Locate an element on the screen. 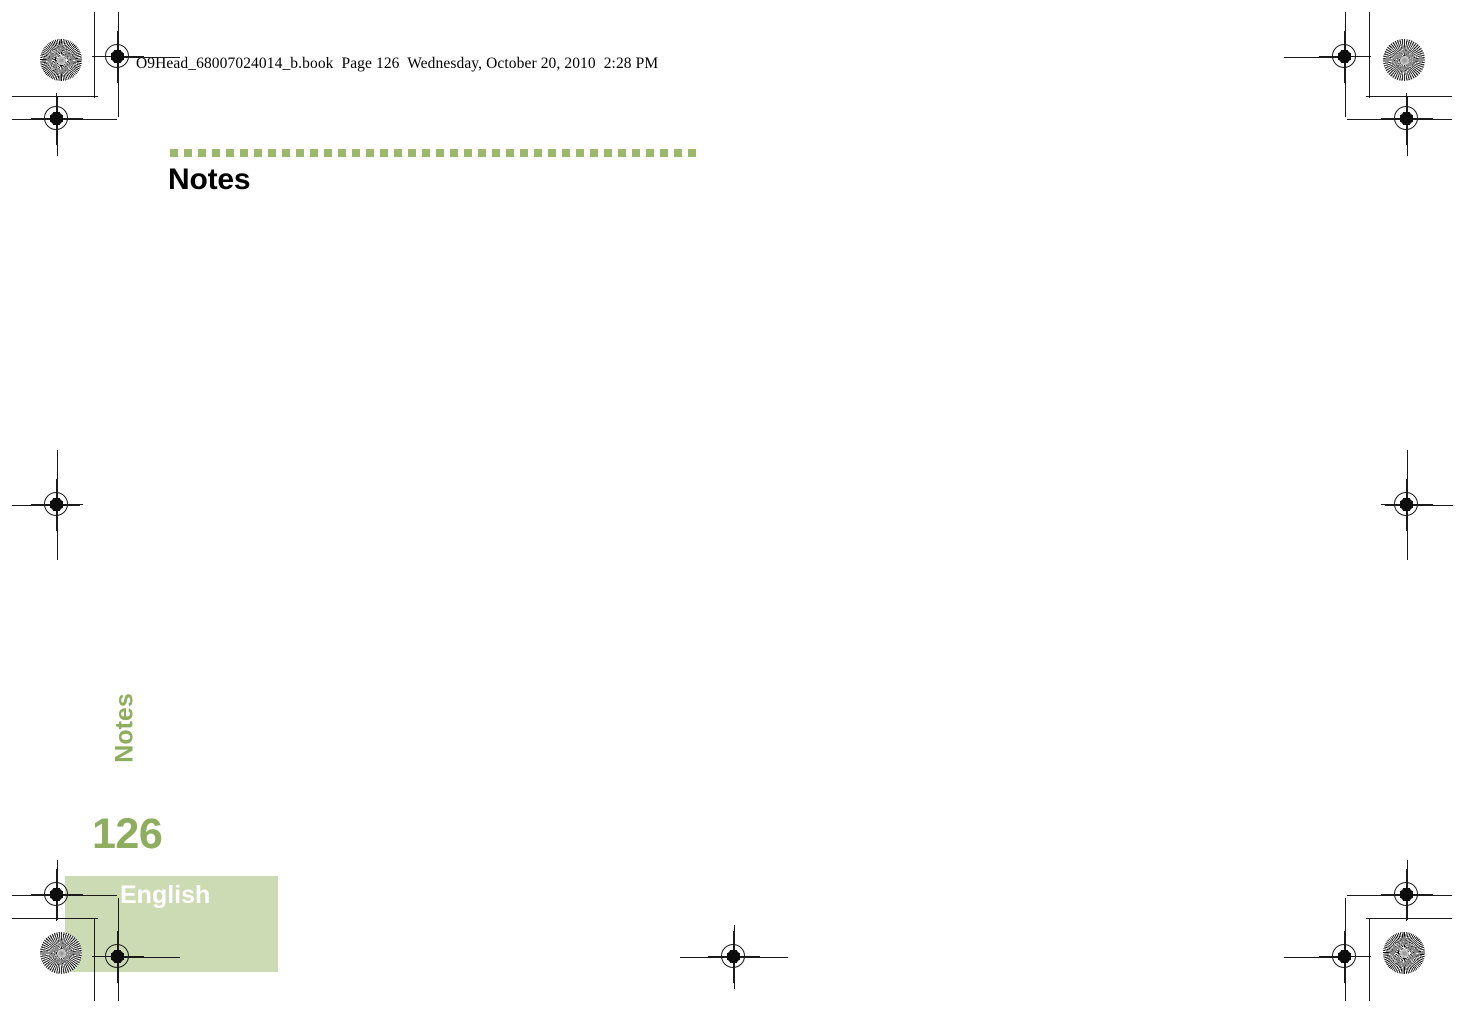  registration-target-icon-bottom-left is located at coordinates (118, 957).